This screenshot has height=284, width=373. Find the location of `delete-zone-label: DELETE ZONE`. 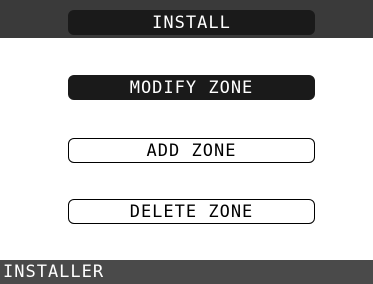

delete-zone-label: DELETE ZONE is located at coordinates (191, 211).